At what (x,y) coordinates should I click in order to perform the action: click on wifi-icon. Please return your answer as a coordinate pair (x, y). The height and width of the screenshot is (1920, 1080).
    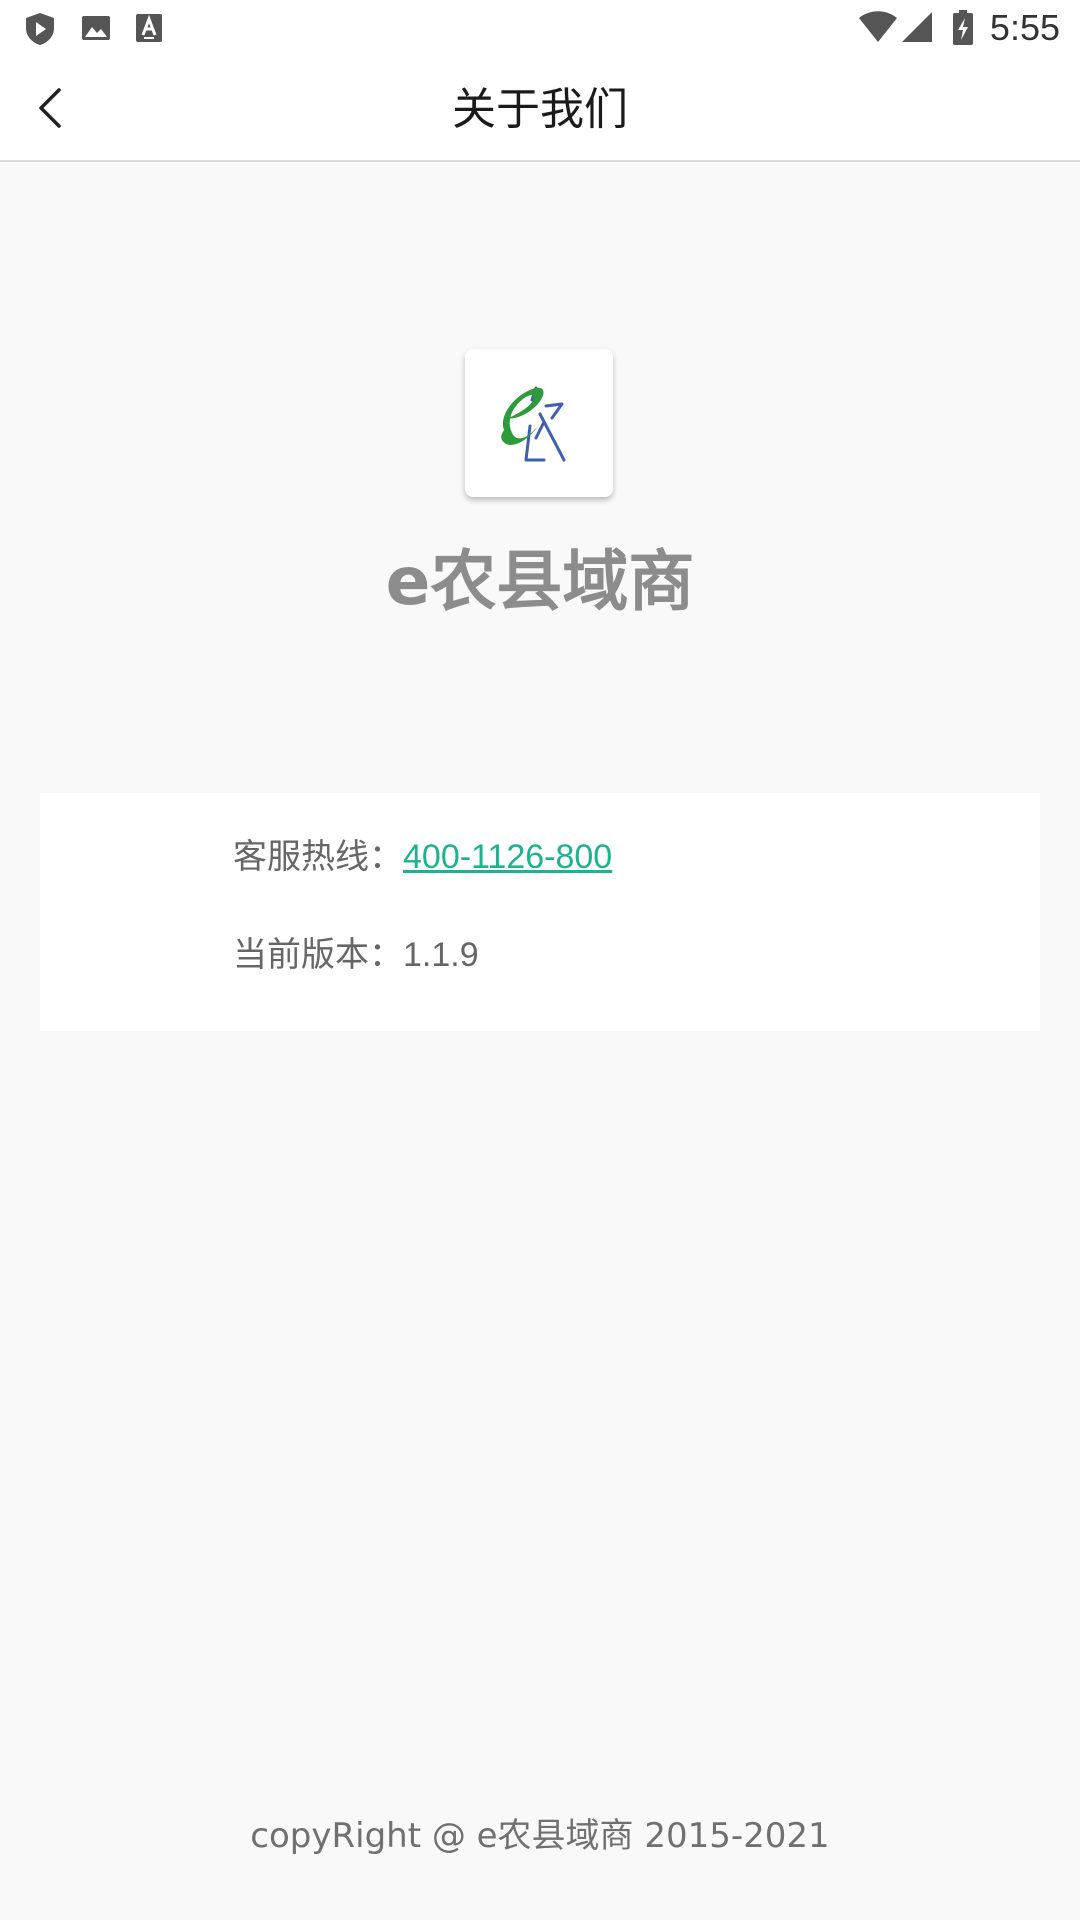
    Looking at the image, I should click on (878, 29).